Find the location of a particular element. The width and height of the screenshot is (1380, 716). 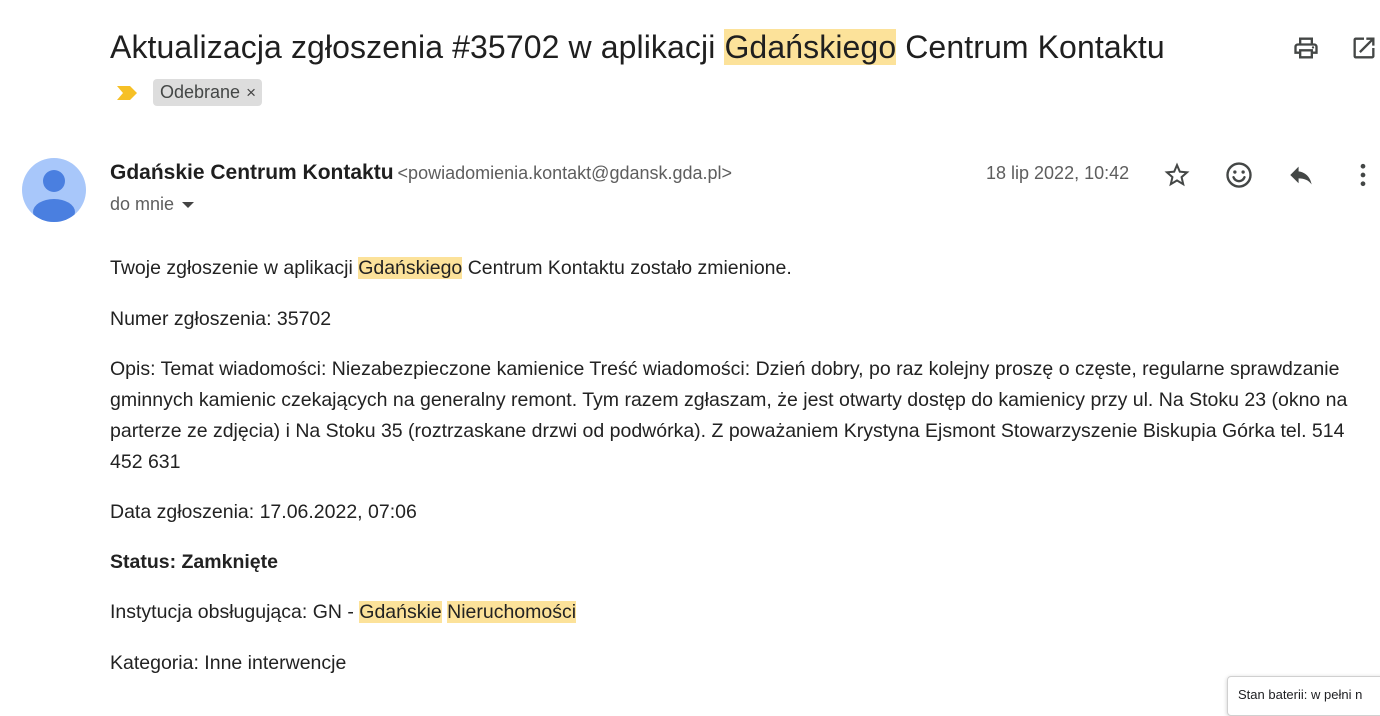

reply-icon is located at coordinates (1301, 175).